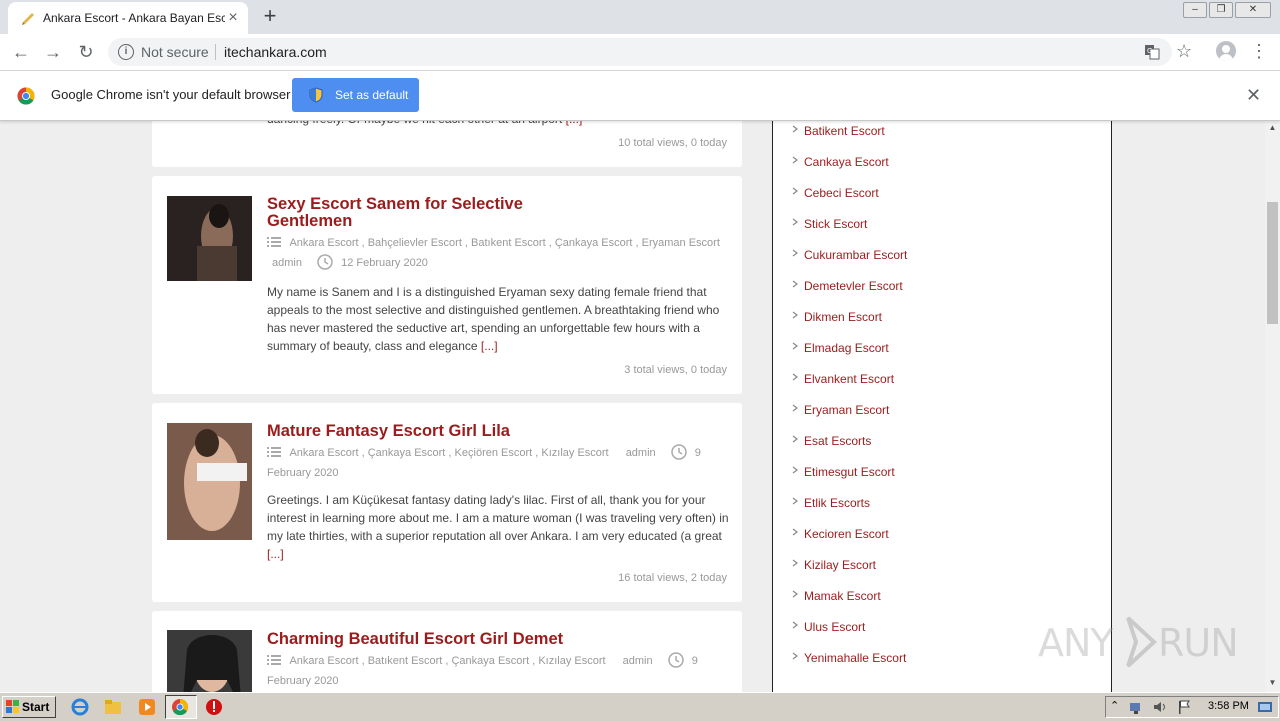 The width and height of the screenshot is (1280, 721). I want to click on sidebar-category-link: Cankaya Escort, so click(840, 165).